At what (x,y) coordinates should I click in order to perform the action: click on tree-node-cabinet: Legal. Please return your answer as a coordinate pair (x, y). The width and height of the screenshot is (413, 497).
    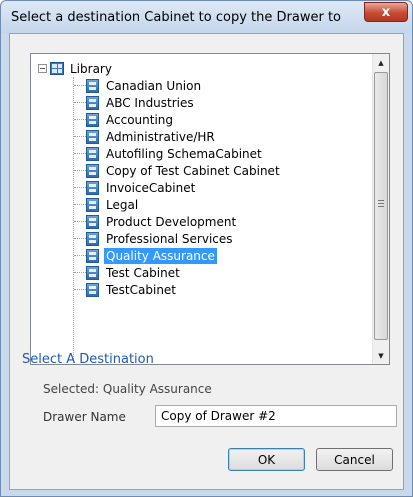
    Looking at the image, I should click on (113, 204).